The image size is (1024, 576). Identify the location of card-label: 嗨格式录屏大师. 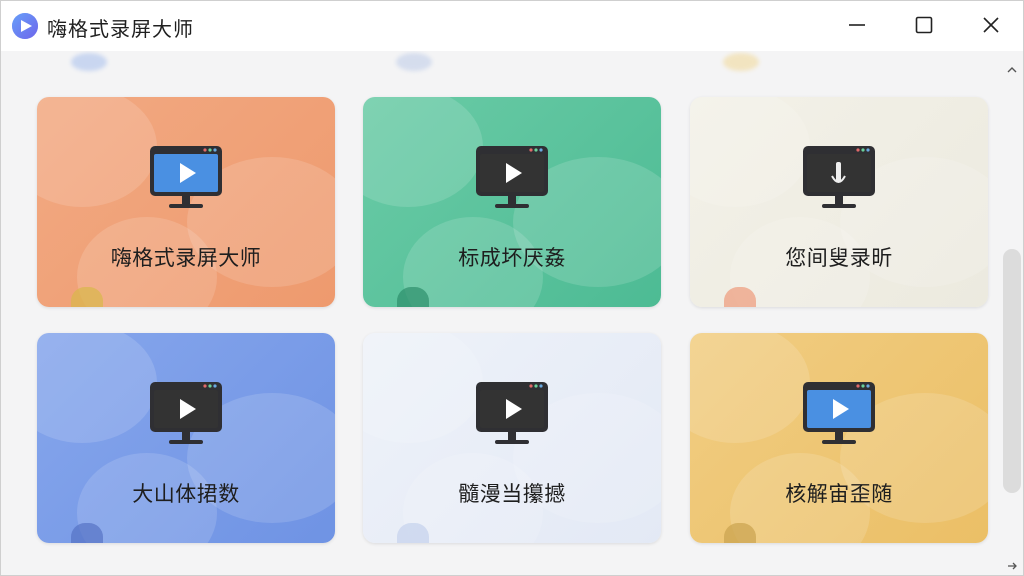
(186, 258).